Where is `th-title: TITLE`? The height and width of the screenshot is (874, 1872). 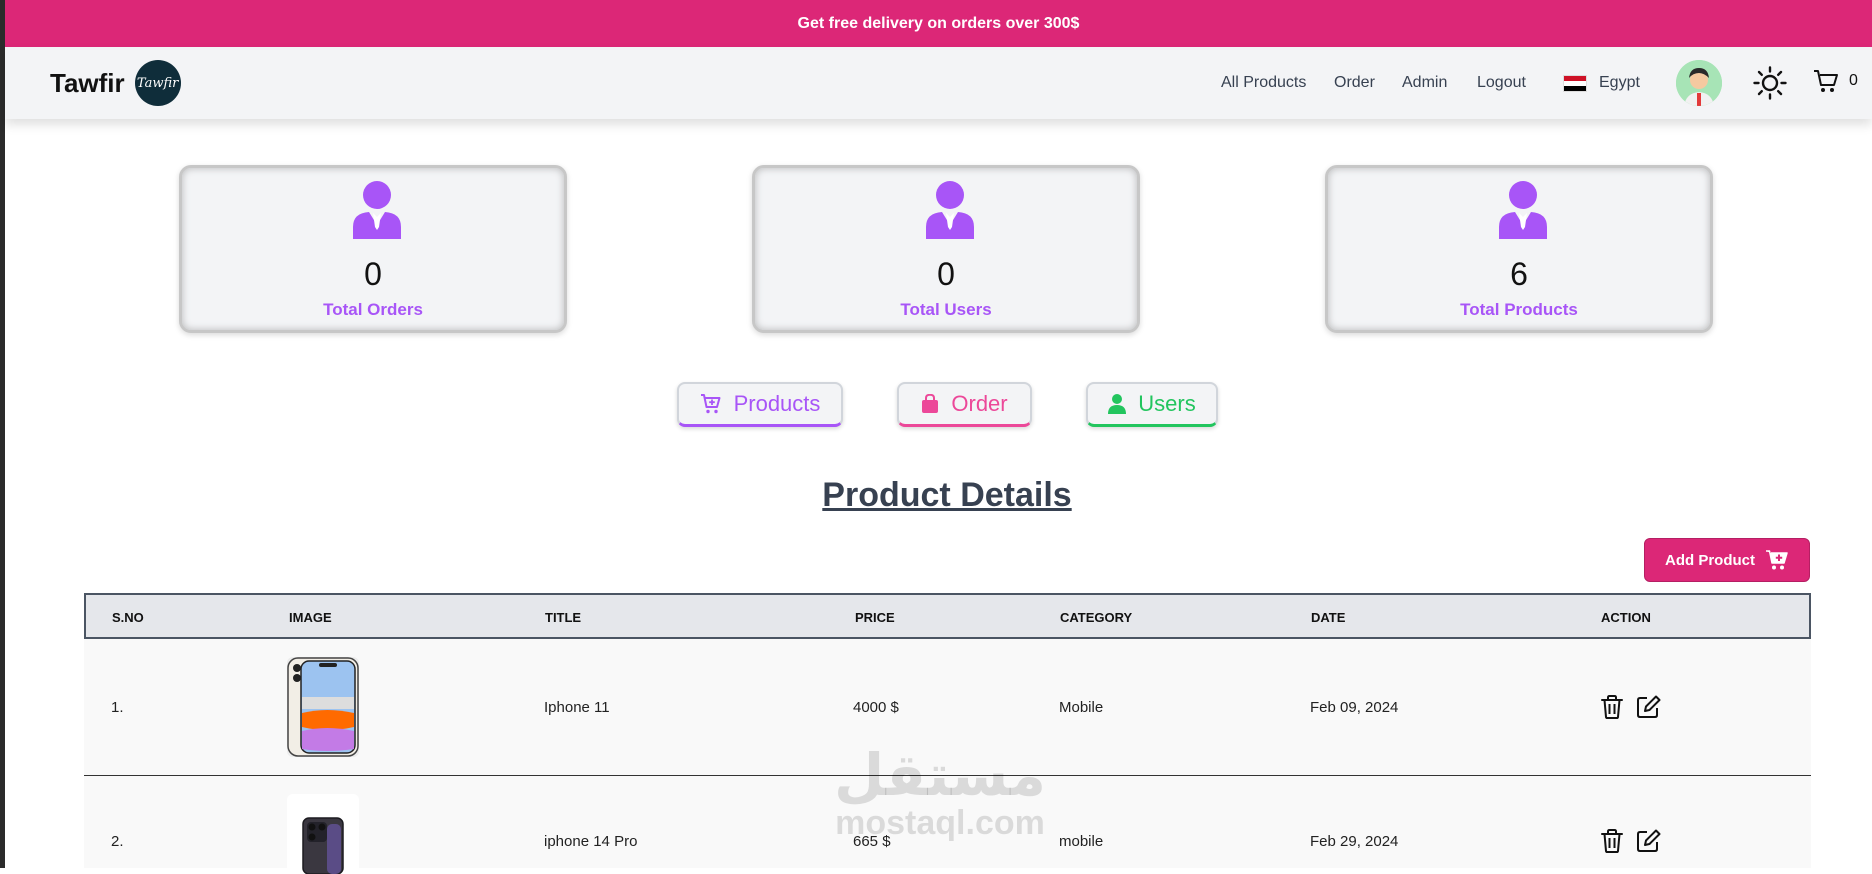 th-title: TITLE is located at coordinates (563, 617).